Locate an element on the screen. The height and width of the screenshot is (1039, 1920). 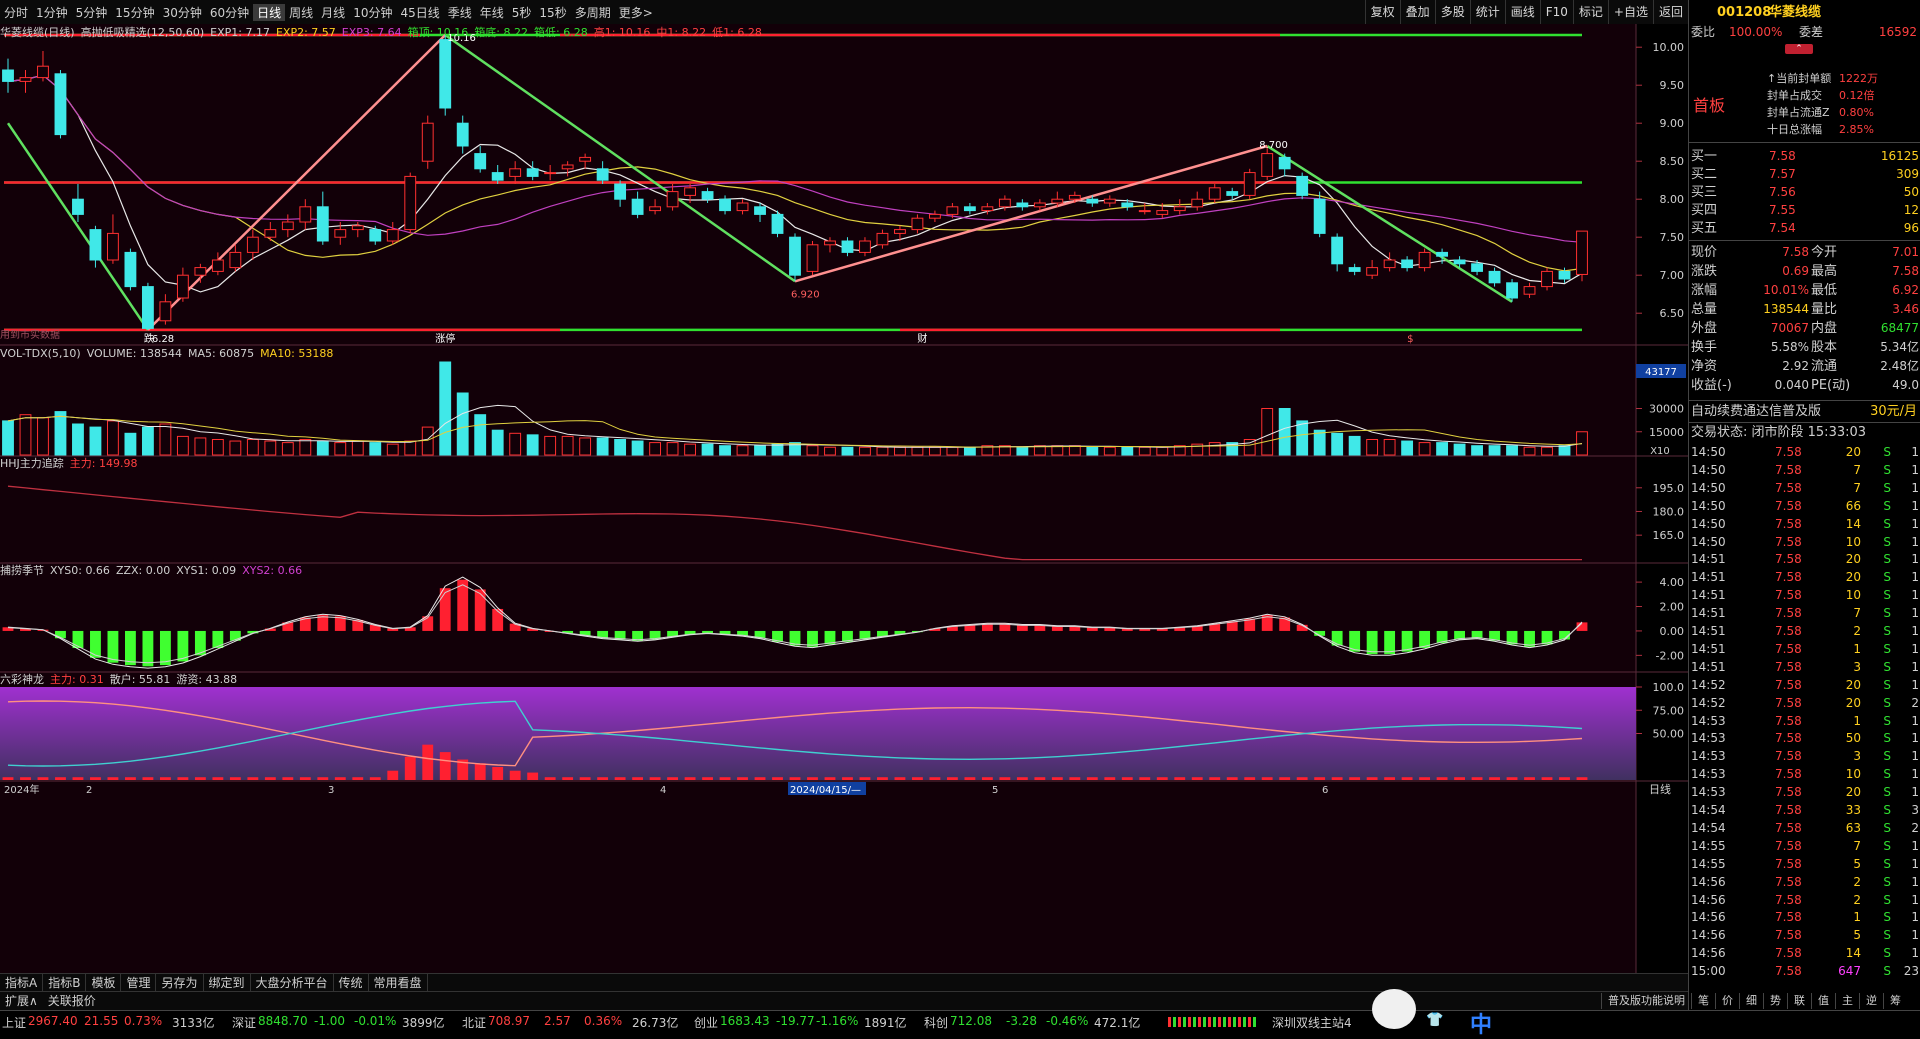
timeframe-tab: 月线 is located at coordinates (333, 12).